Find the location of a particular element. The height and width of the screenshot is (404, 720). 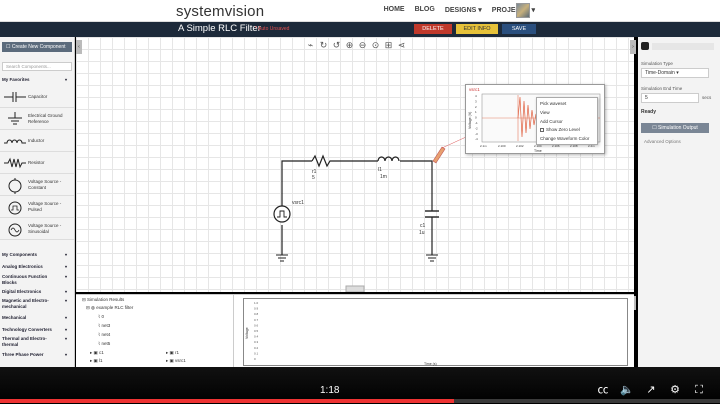

collapse-left-panel-button: ‹ is located at coordinates (79, 47).